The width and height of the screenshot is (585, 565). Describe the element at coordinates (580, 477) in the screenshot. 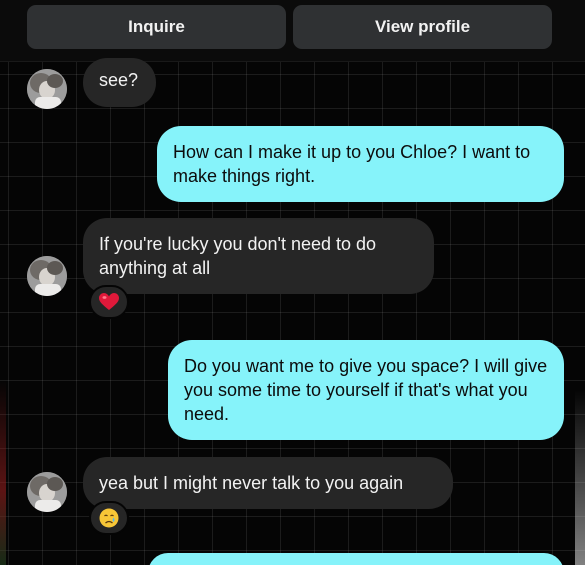

I see `right-edge-glow` at that location.